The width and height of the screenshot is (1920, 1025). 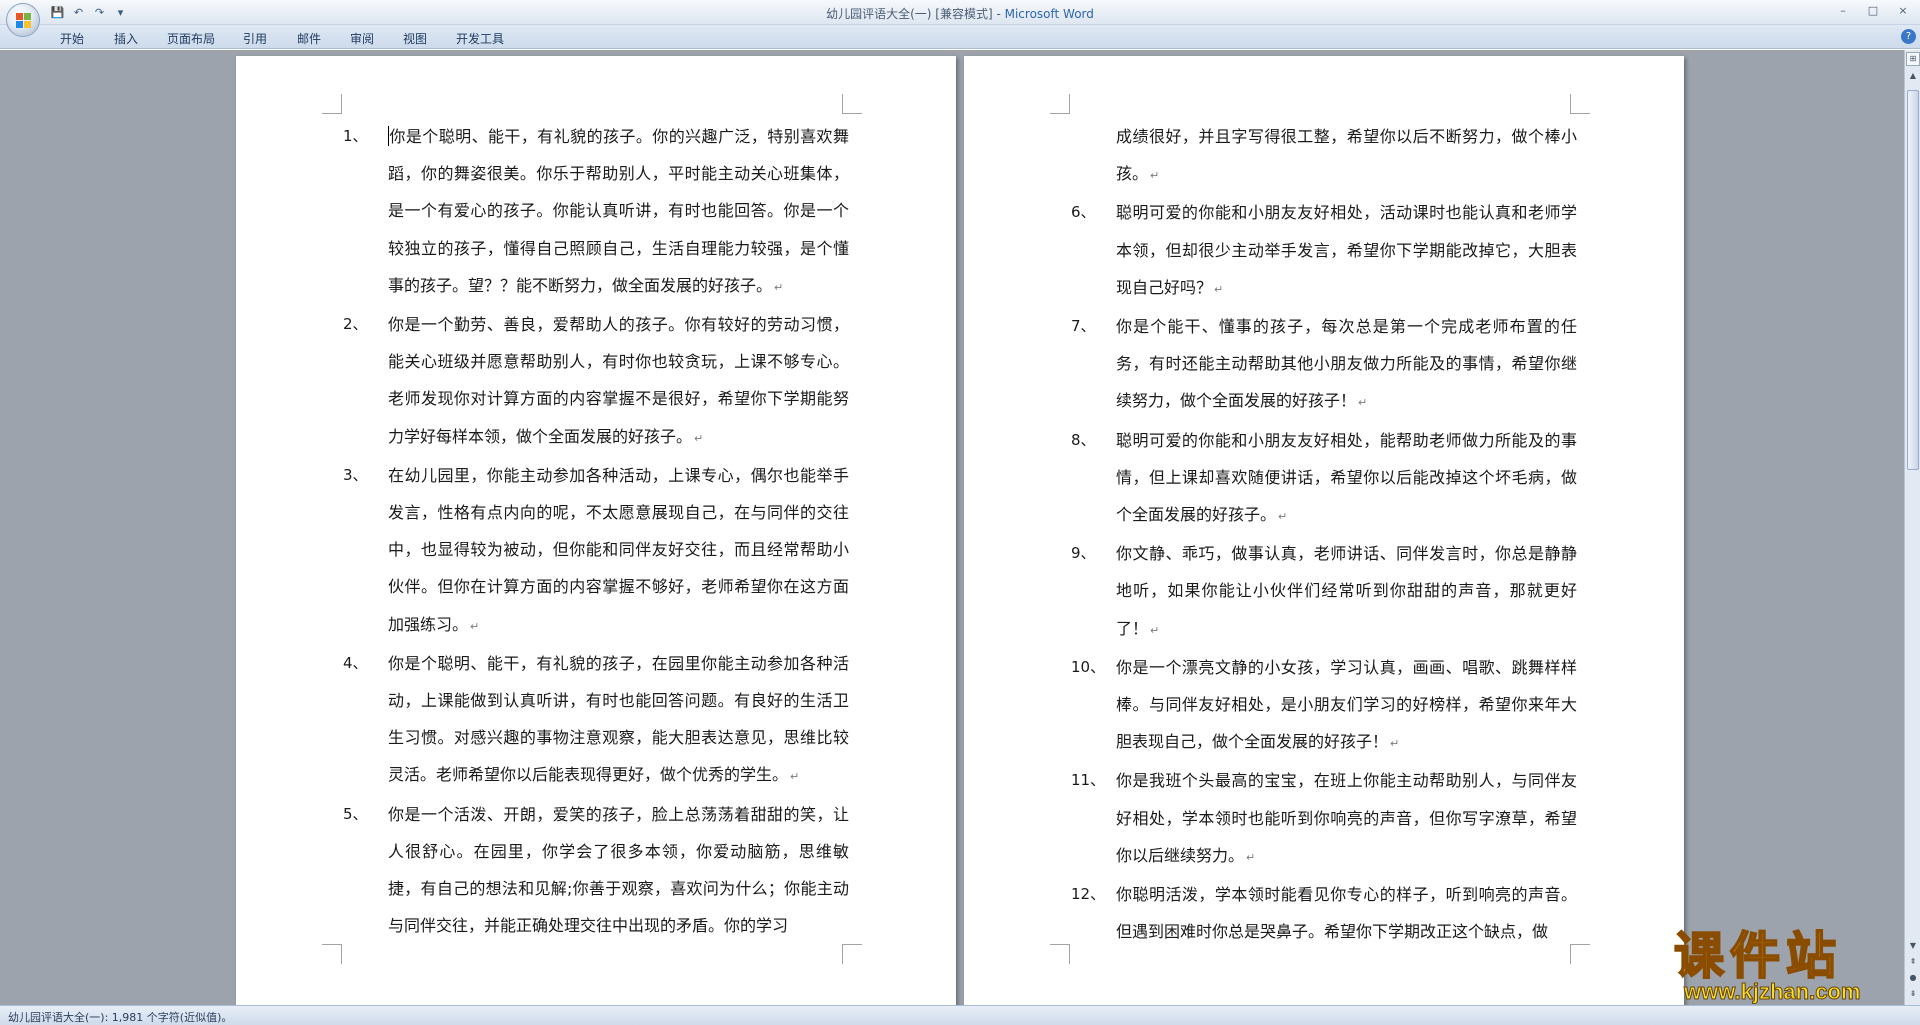 I want to click on item-number: 5、, so click(x=355, y=813).